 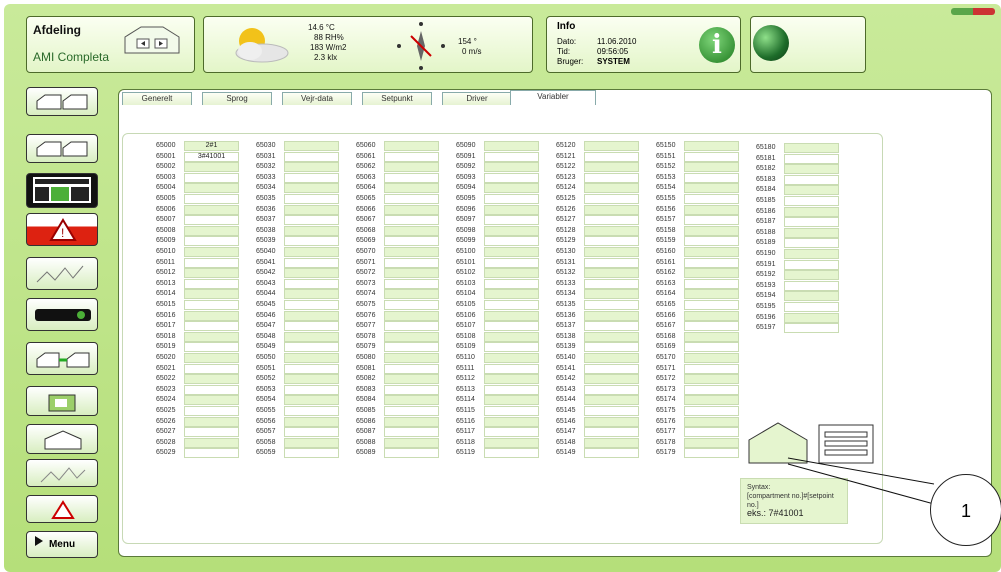 I want to click on tab-driver: Driver, so click(x=477, y=98).